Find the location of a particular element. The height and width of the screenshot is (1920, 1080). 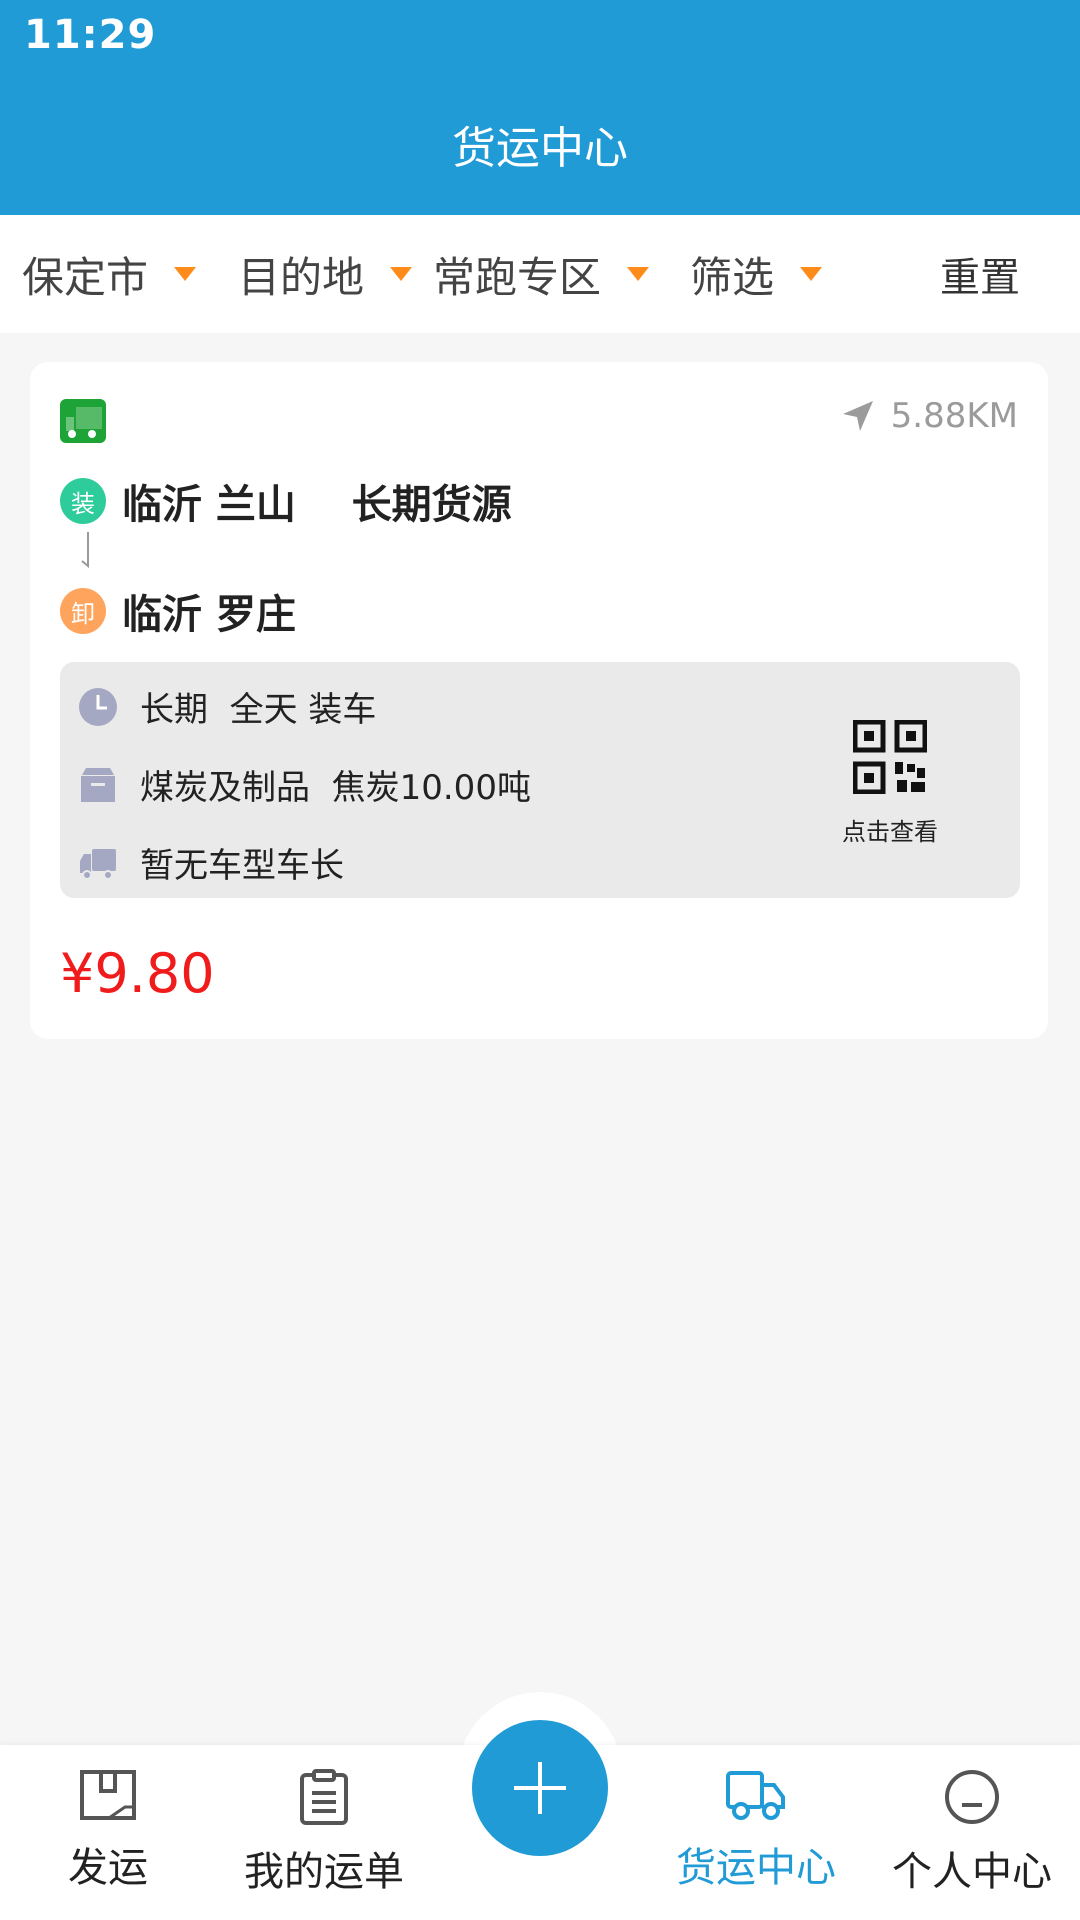

tab-profile: 个人中心 is located at coordinates (972, 1832).